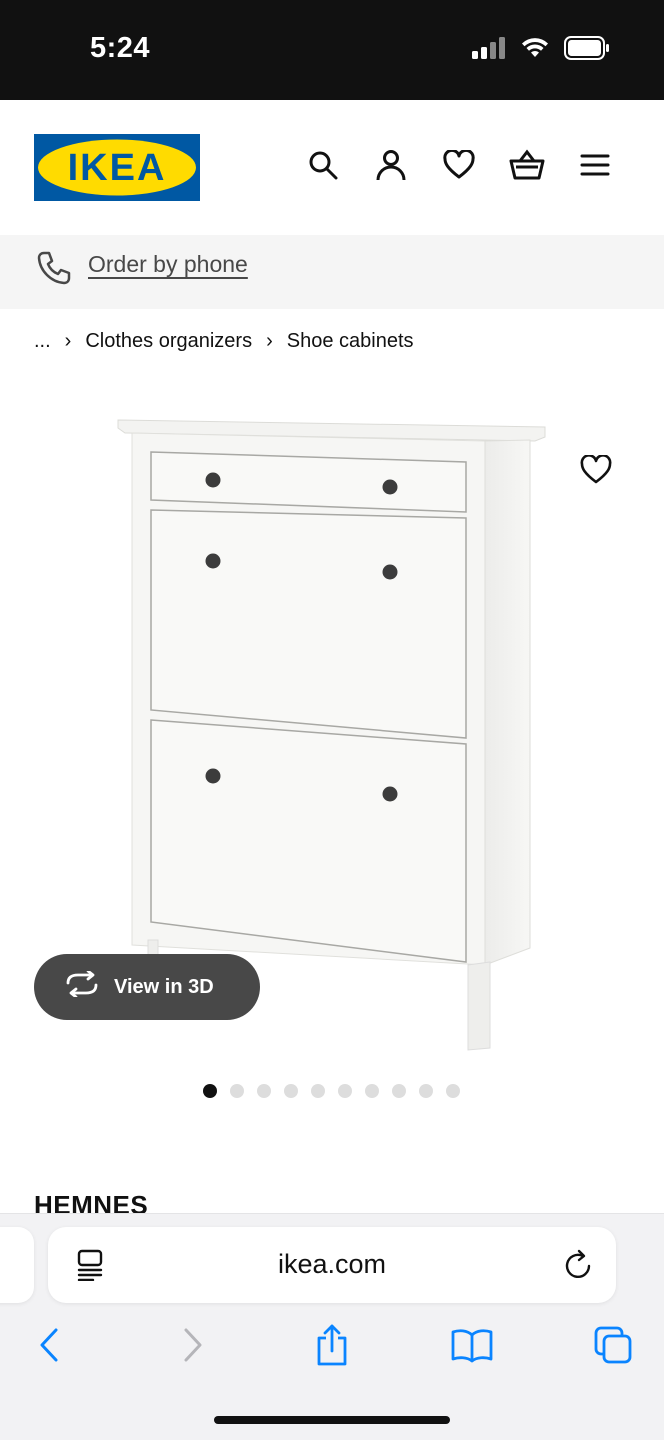 The width and height of the screenshot is (664, 1440). What do you see at coordinates (332, 272) in the screenshot?
I see `order-by-phone-bar: Order by phone` at bounding box center [332, 272].